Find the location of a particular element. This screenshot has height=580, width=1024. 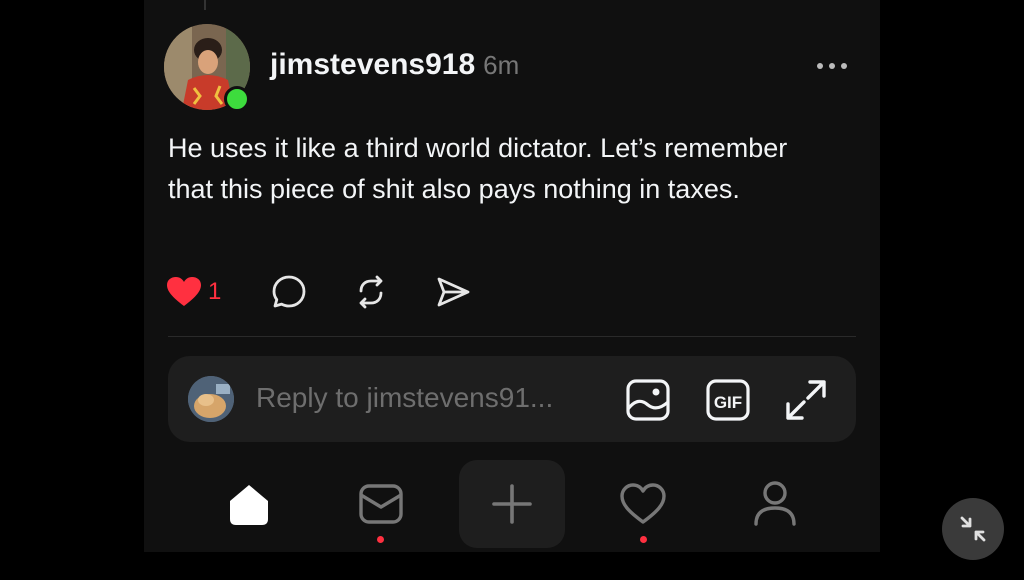

reply-composer: GIF is located at coordinates (512, 399).